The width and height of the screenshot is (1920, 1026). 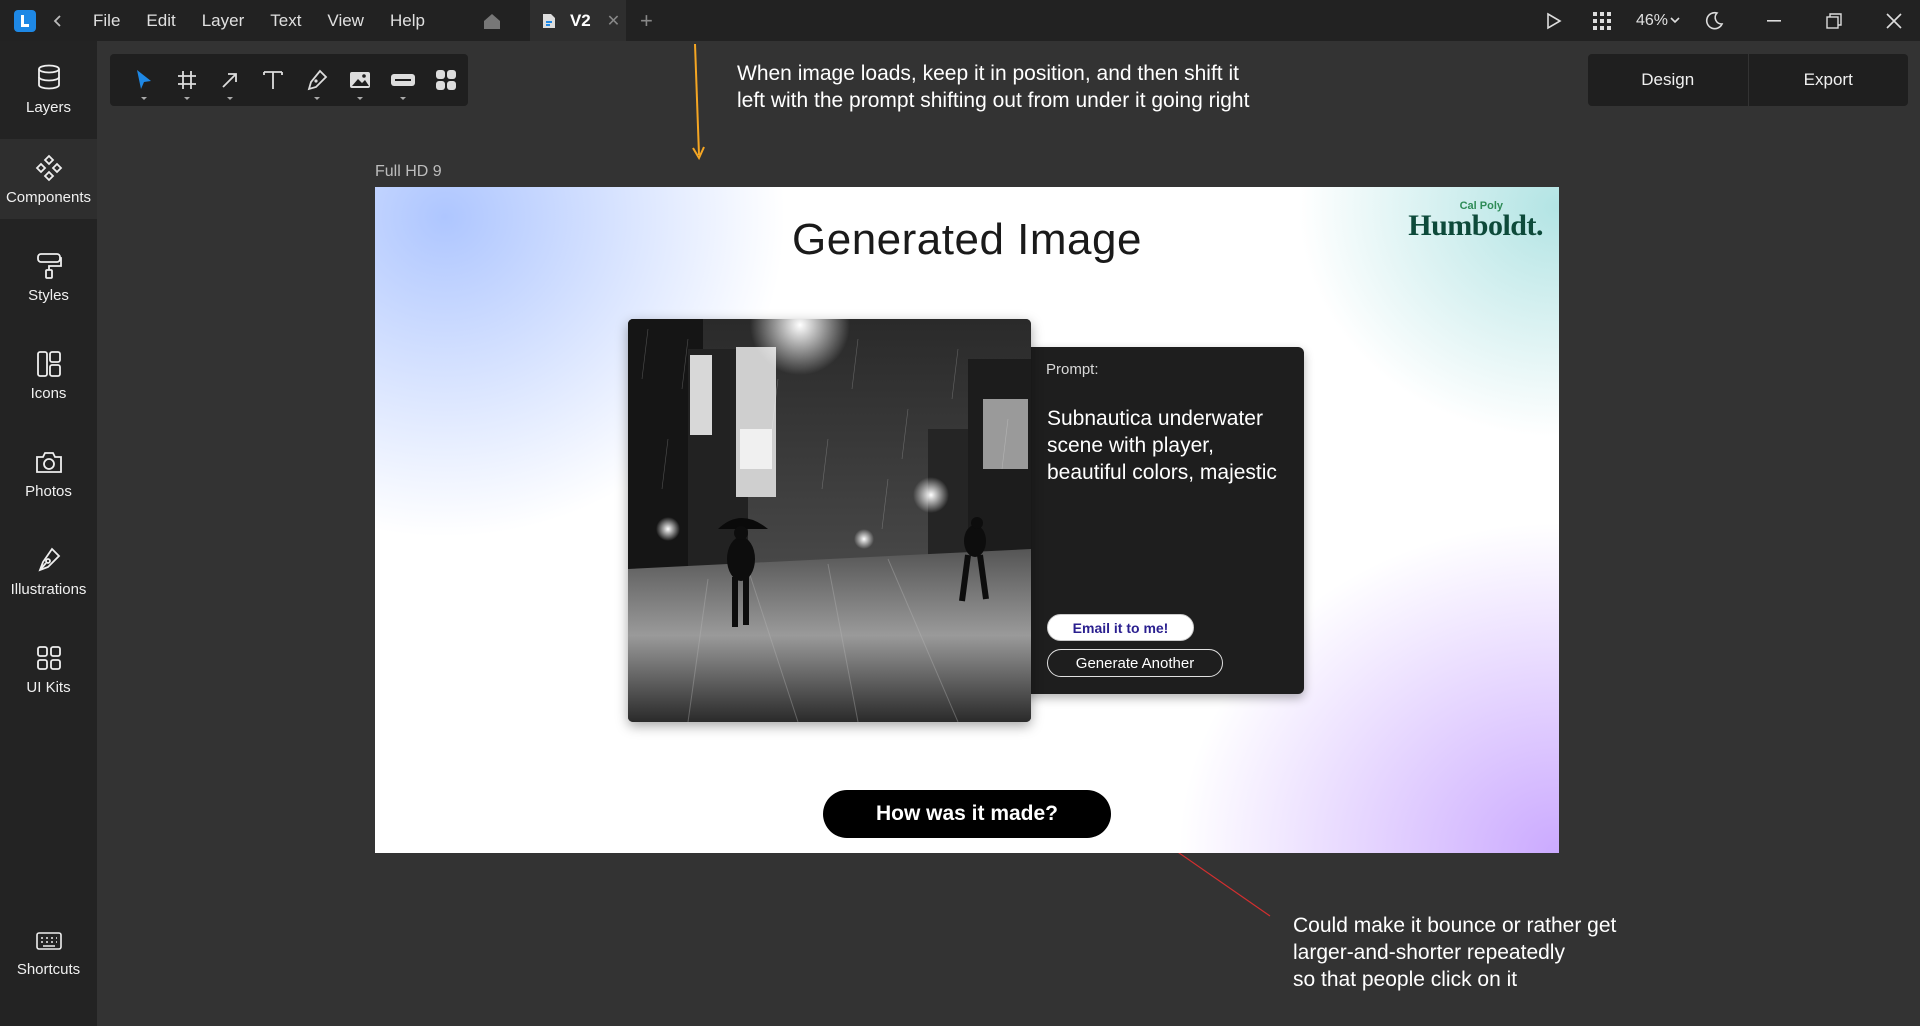 I want to click on document-icon, so click(x=548, y=20).